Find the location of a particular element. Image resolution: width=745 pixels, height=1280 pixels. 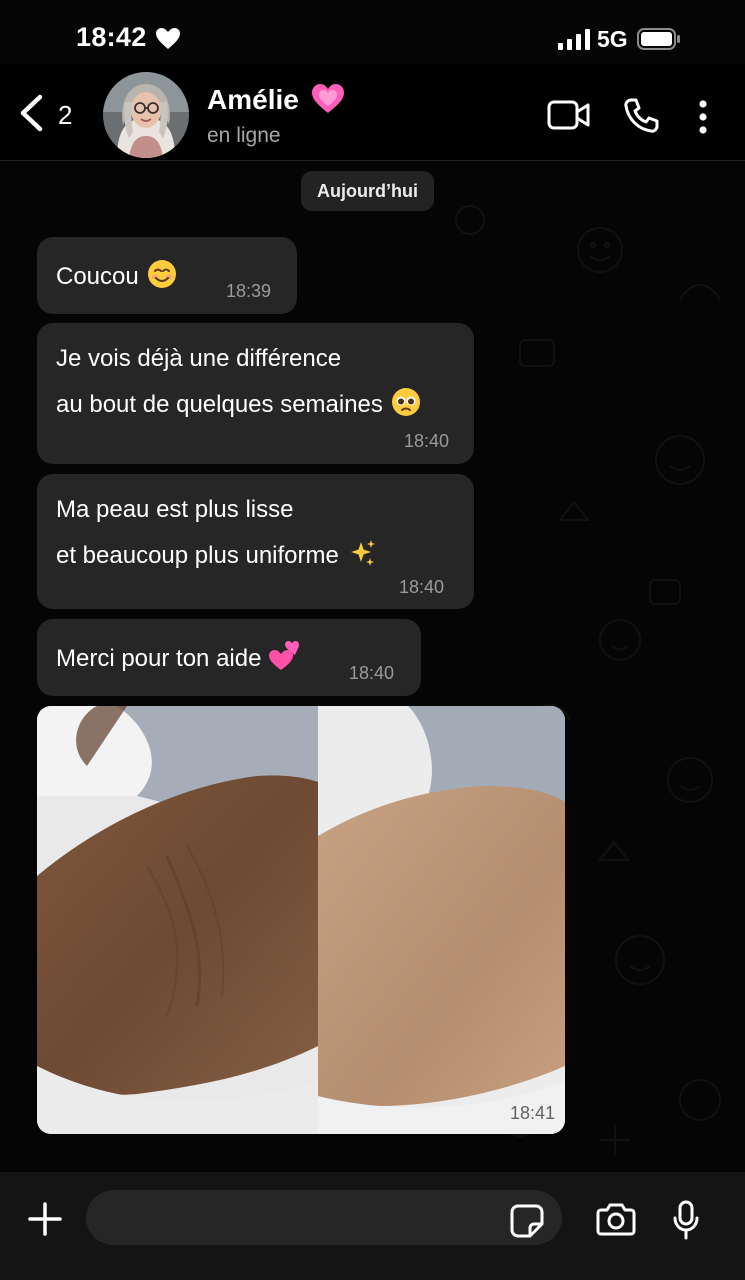

growing-heart-icon is located at coordinates (328, 101).